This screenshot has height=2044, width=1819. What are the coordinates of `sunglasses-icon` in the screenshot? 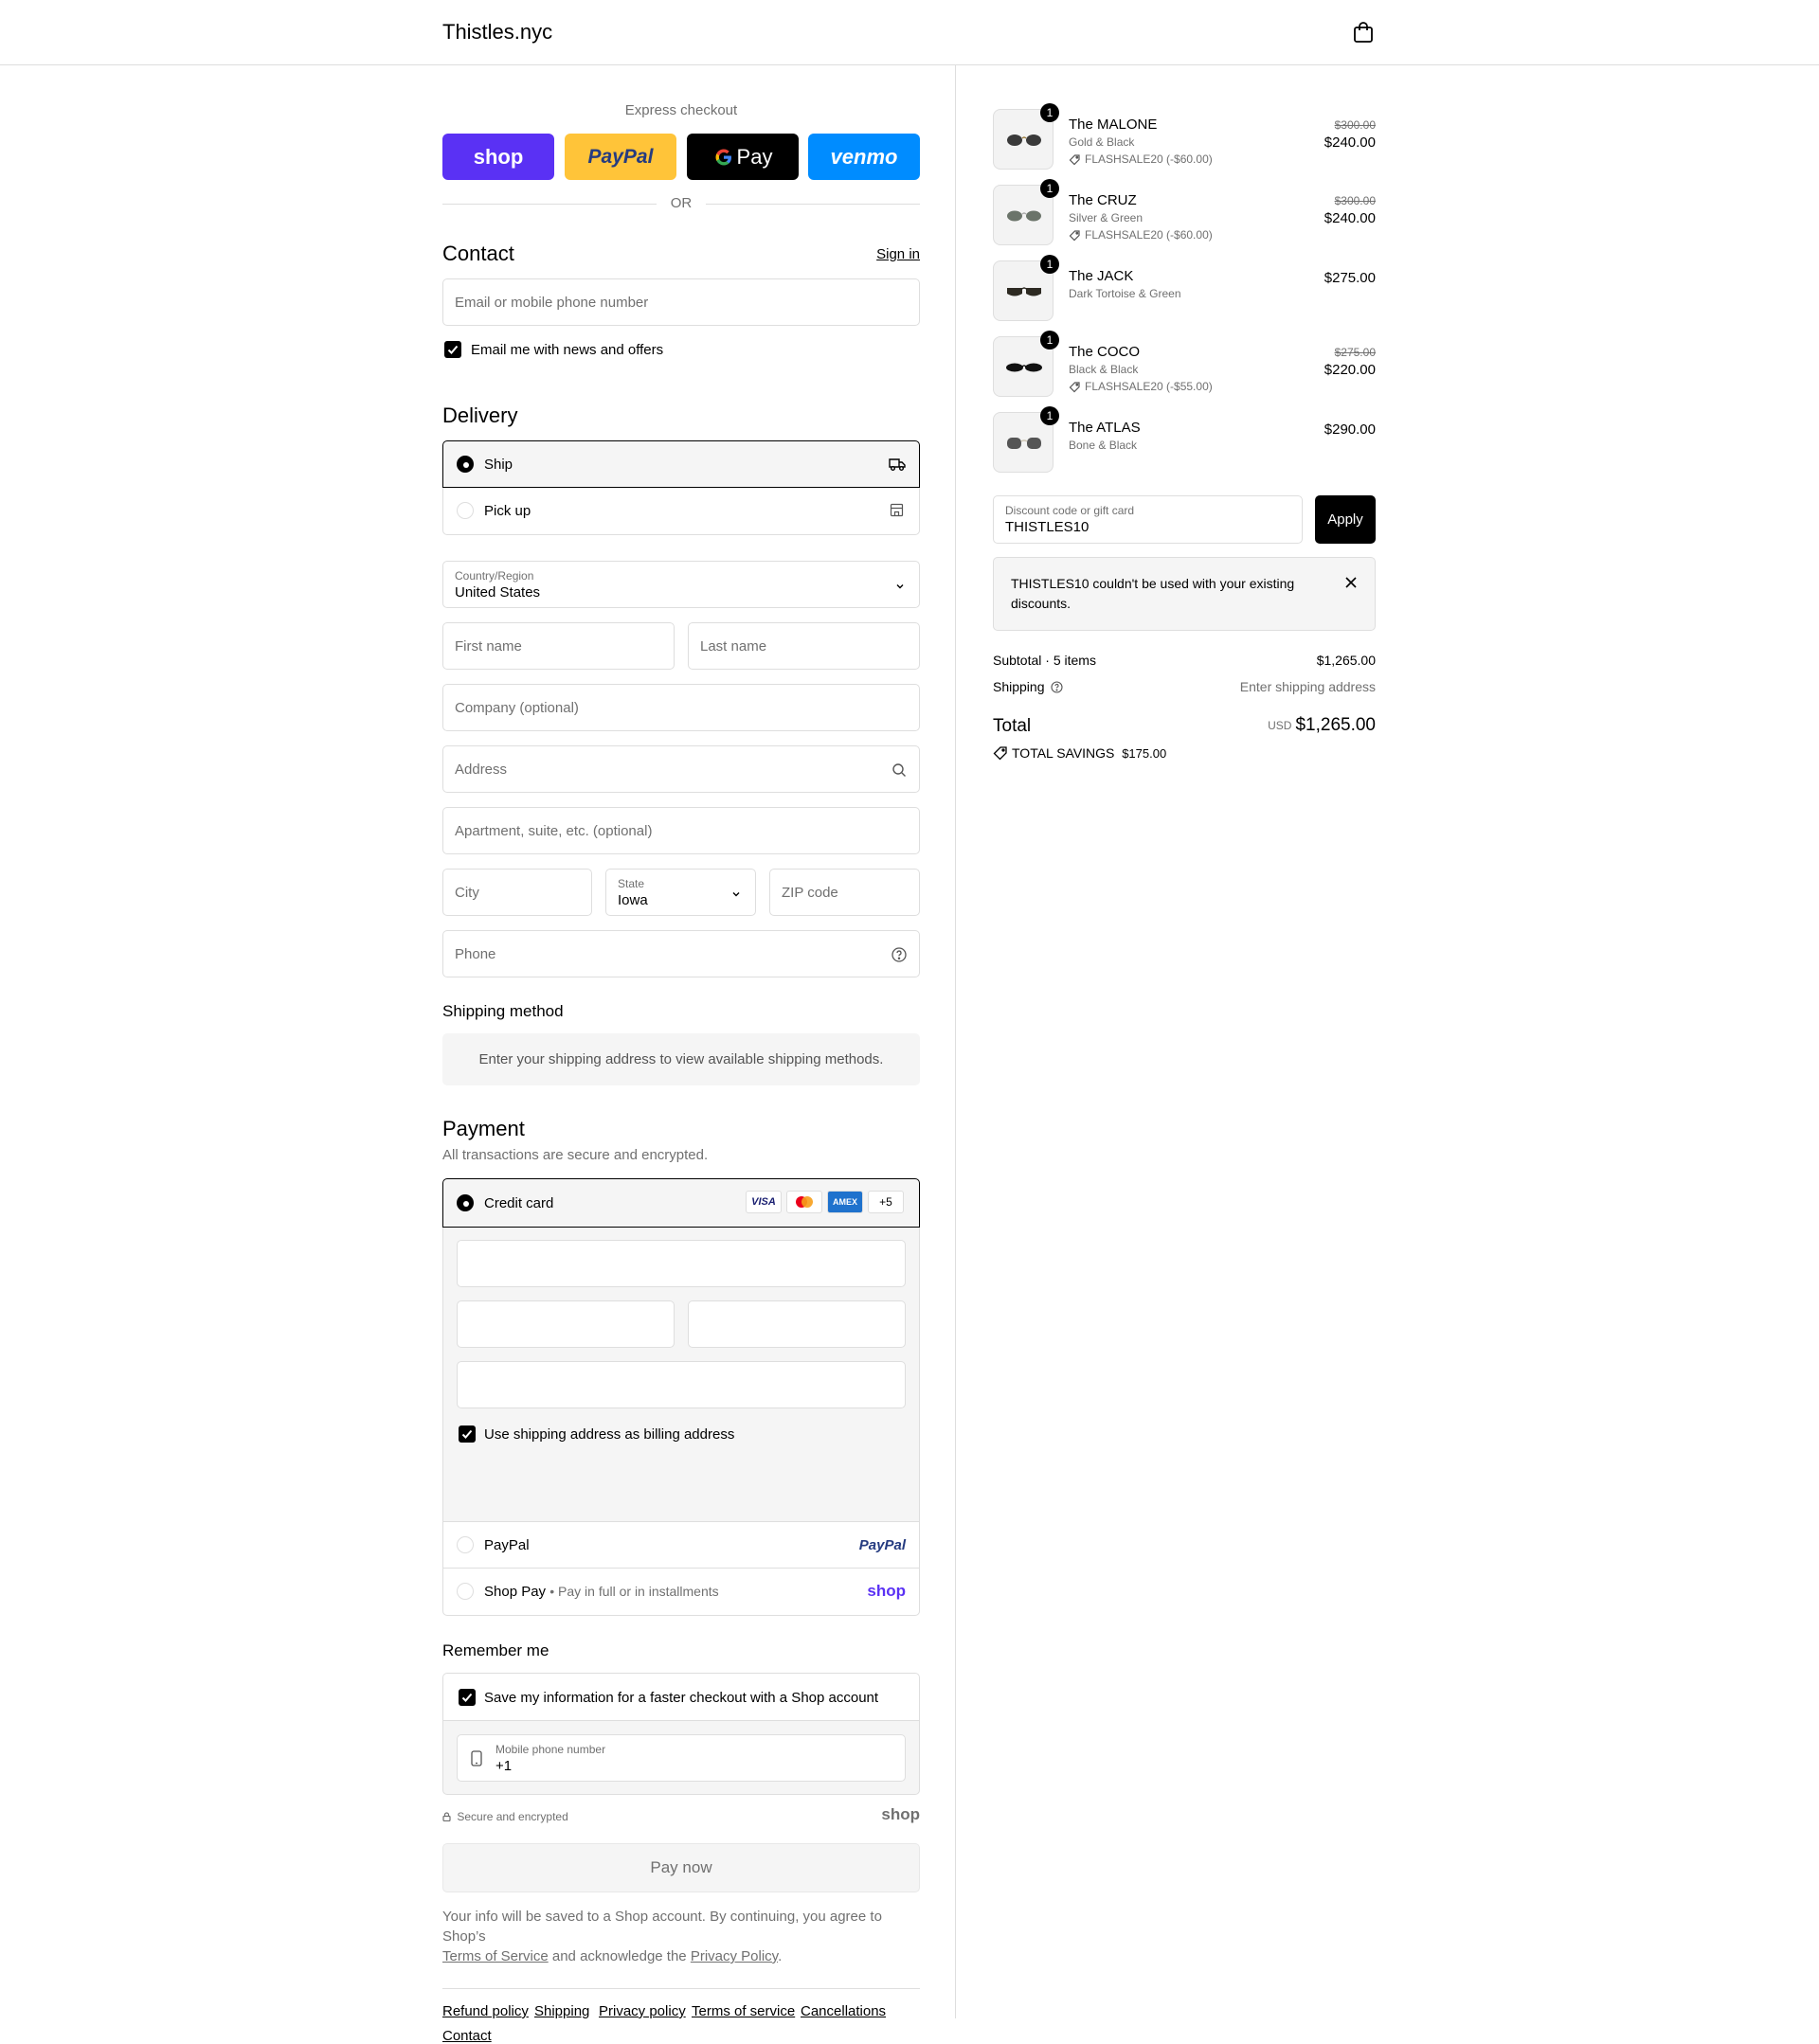 It's located at (1024, 291).